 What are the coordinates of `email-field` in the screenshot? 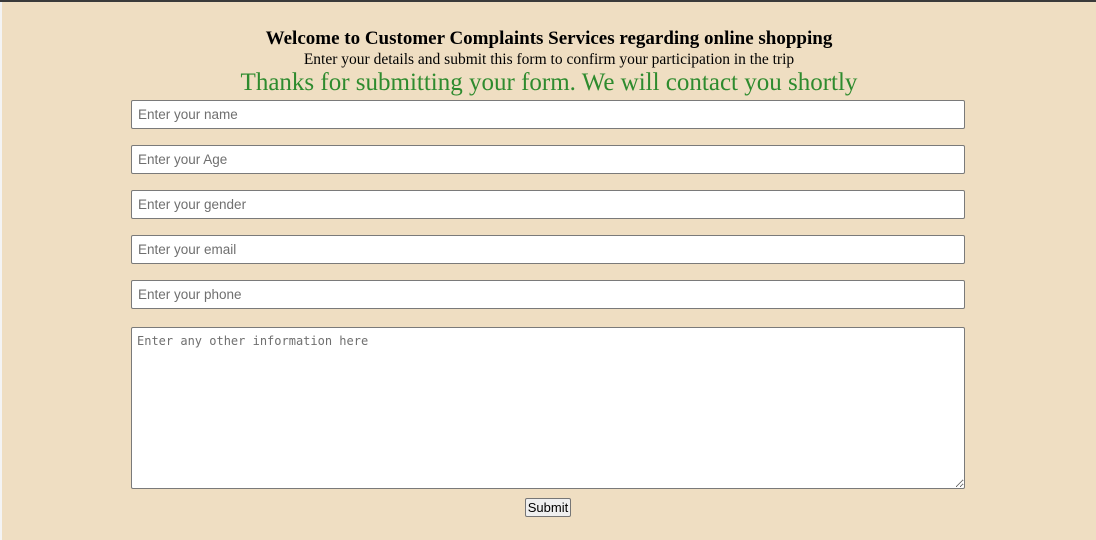 It's located at (548, 249).